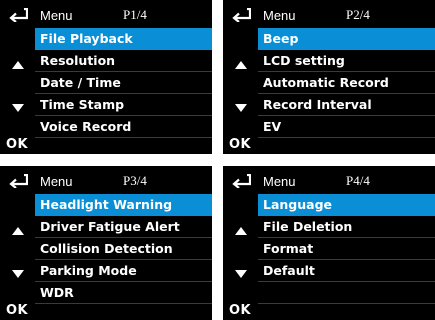  Describe the element at coordinates (346, 127) in the screenshot. I see `menu-item-ev: EV` at that location.